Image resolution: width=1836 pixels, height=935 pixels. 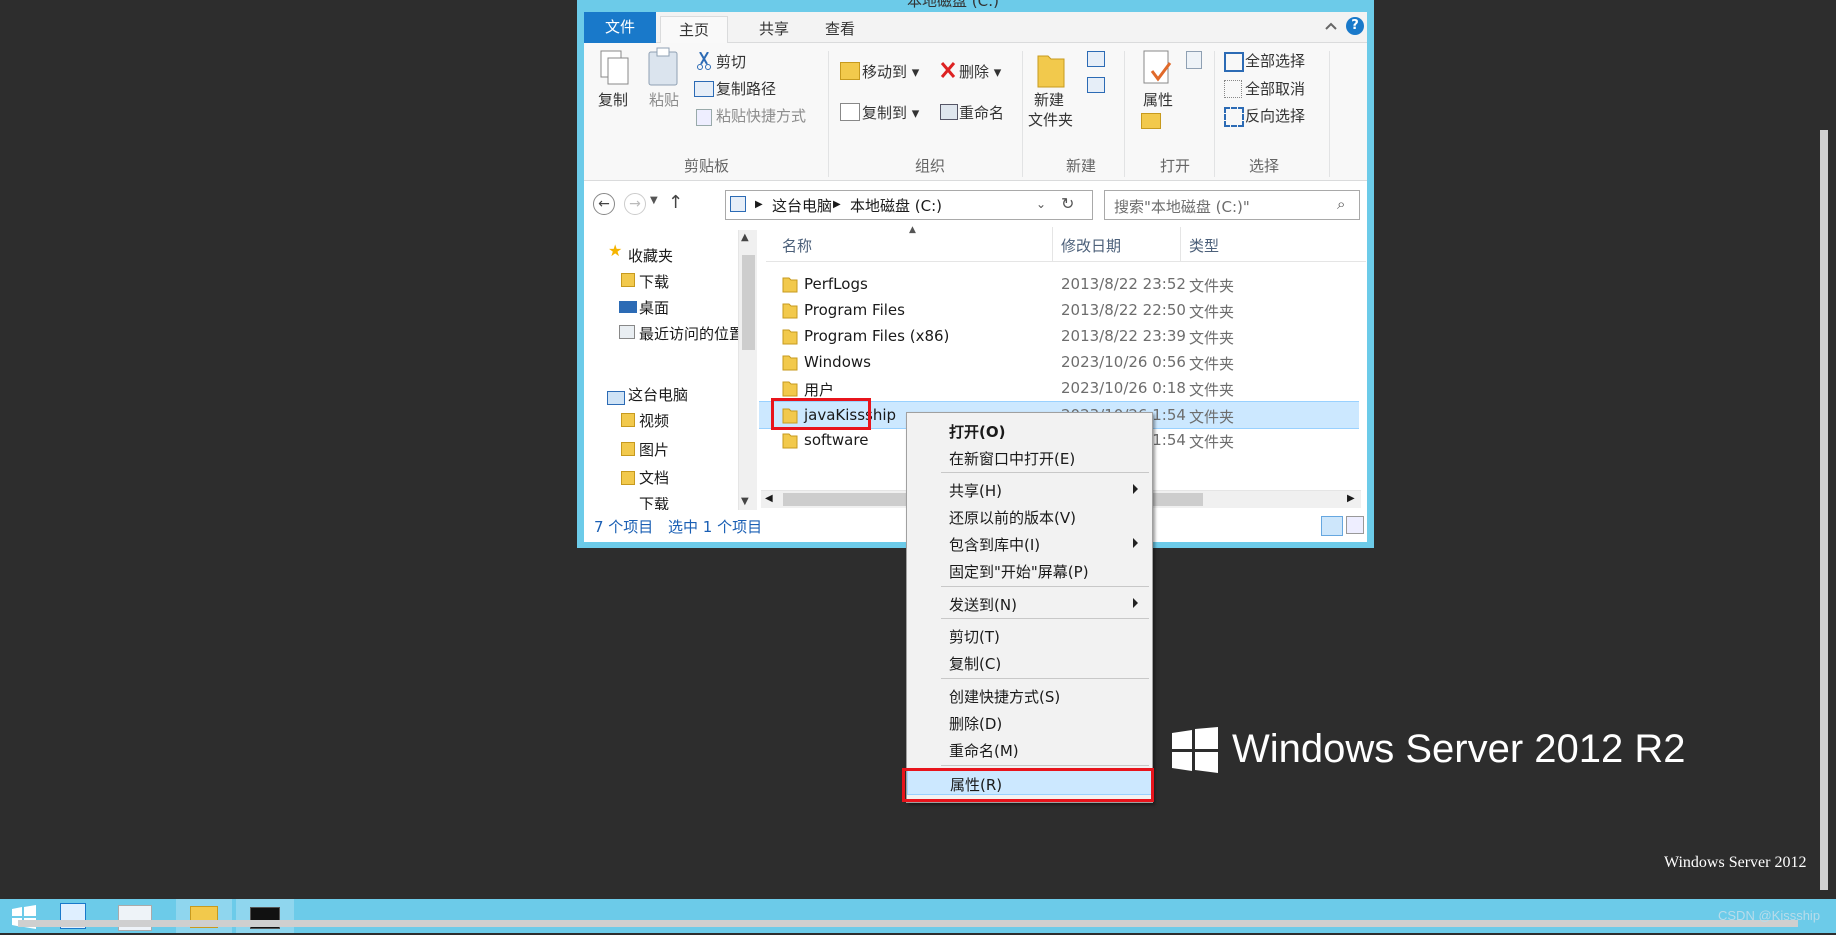 What do you see at coordinates (745, 237) in the screenshot?
I see `scroll-up-icon: ▲` at bounding box center [745, 237].